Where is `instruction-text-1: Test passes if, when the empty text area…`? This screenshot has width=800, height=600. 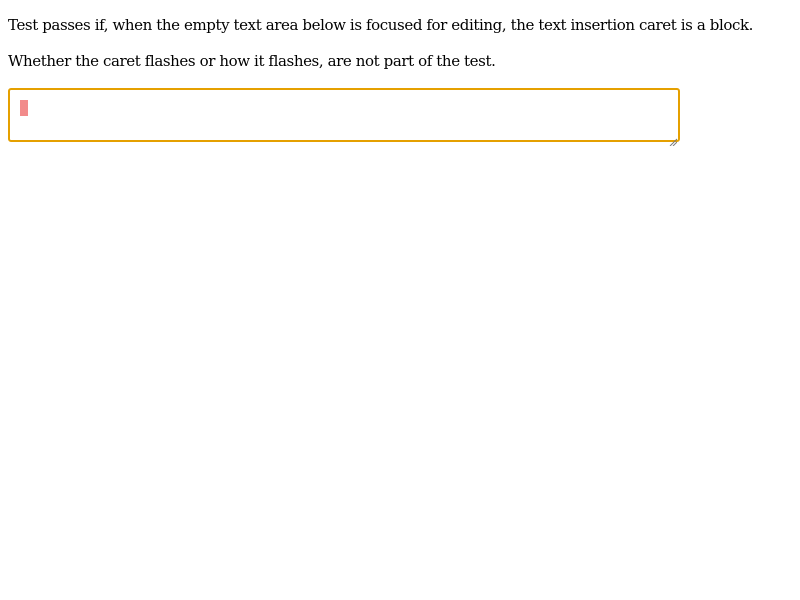 instruction-text-1: Test passes if, when the empty text area… is located at coordinates (381, 25).